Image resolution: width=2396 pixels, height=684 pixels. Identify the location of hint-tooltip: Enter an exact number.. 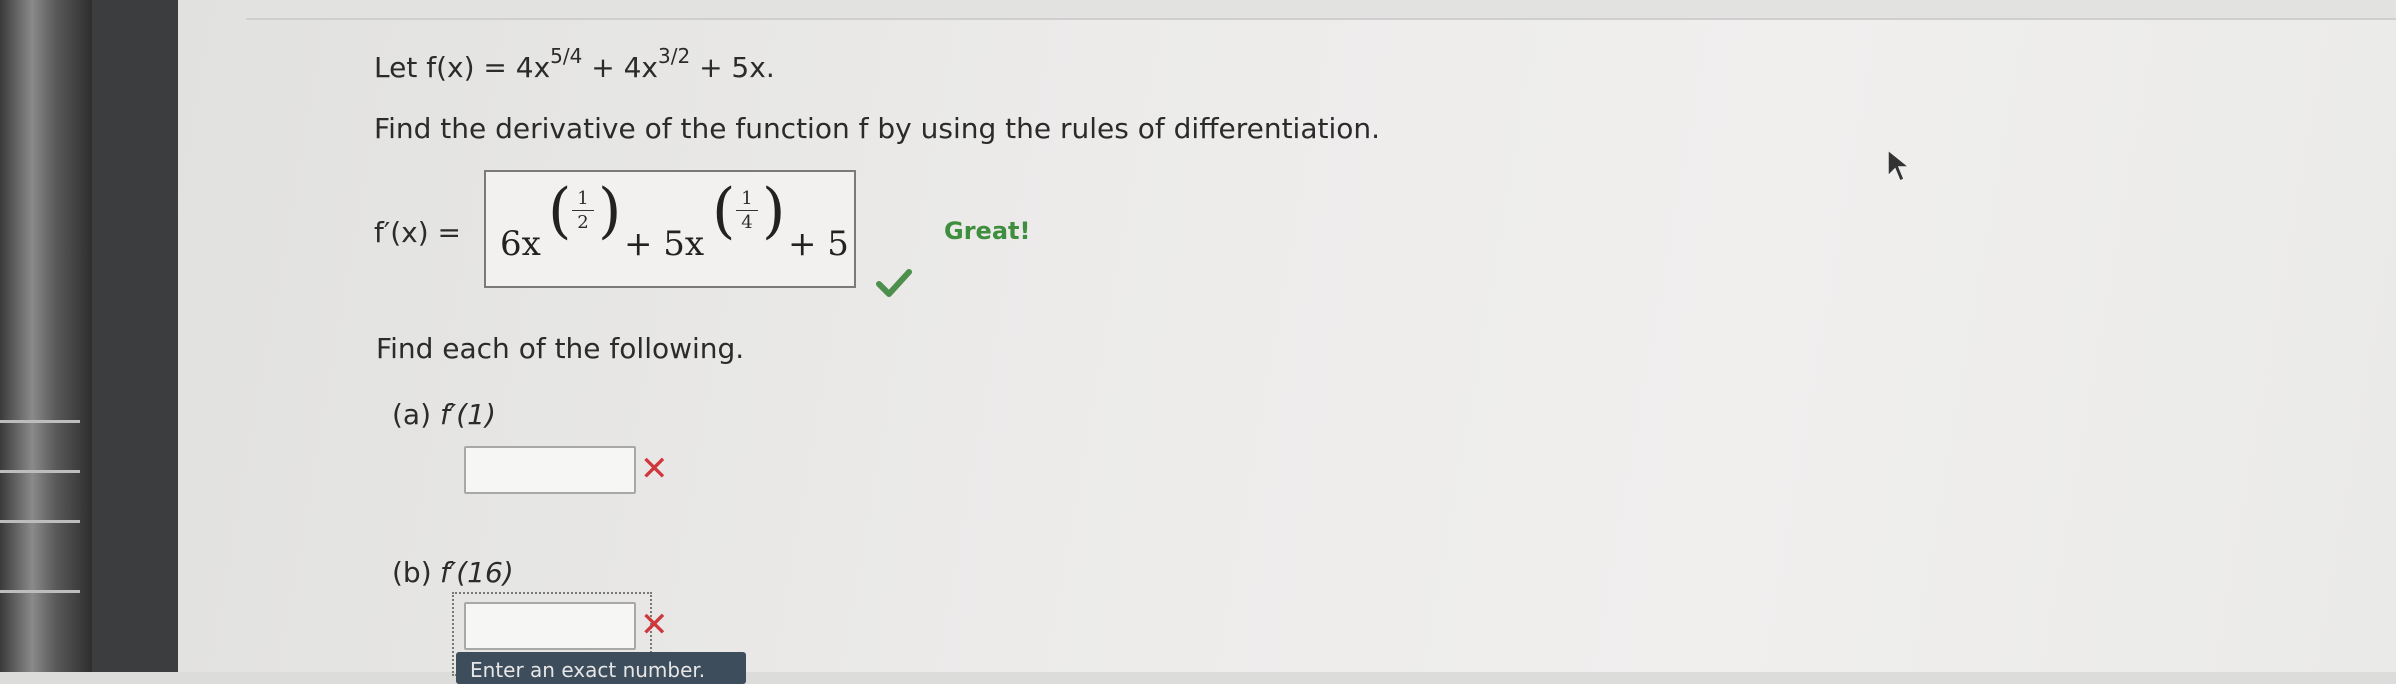
(601, 668).